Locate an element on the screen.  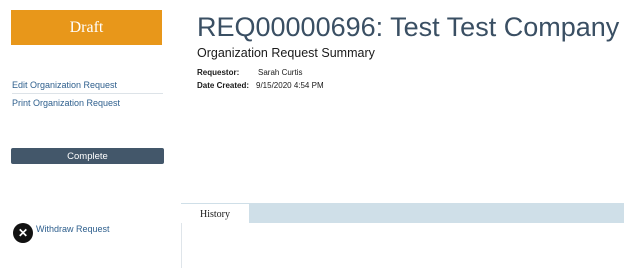
edit-organization-request-link: Edit Organization Request is located at coordinates (64, 85).